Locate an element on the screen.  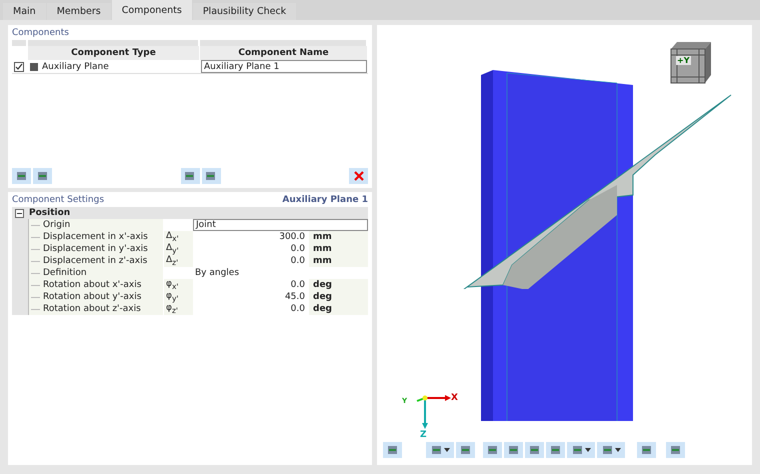
symbol: φ$_{z'}$ is located at coordinates (172, 309).